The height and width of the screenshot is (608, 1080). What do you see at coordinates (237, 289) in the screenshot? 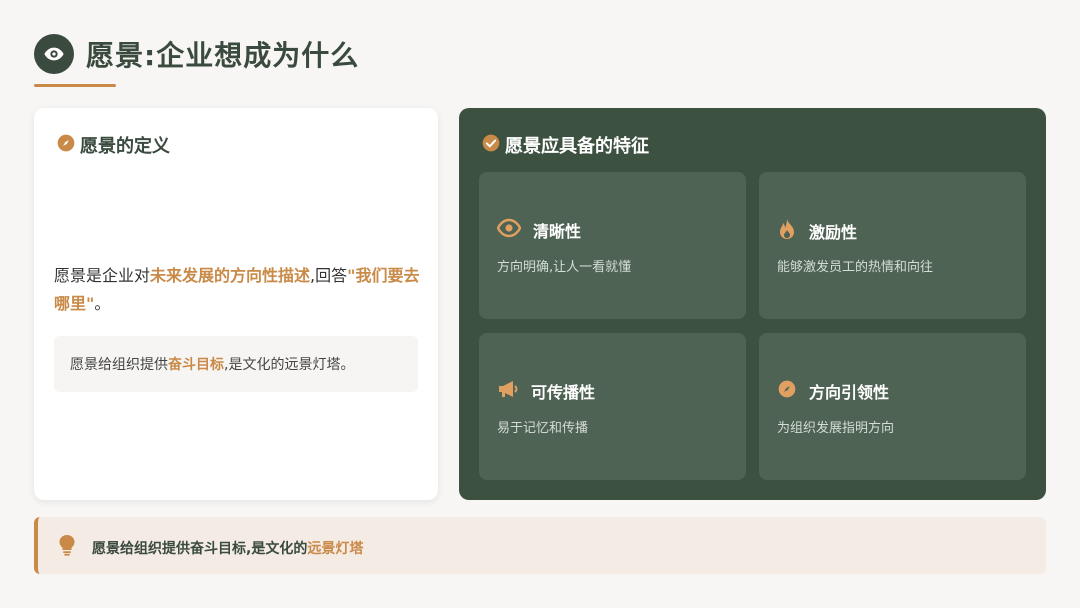
I see `definition-text: 愿景是企业对未来发展的方向性描述,回答"我们要去哪里"。` at bounding box center [237, 289].